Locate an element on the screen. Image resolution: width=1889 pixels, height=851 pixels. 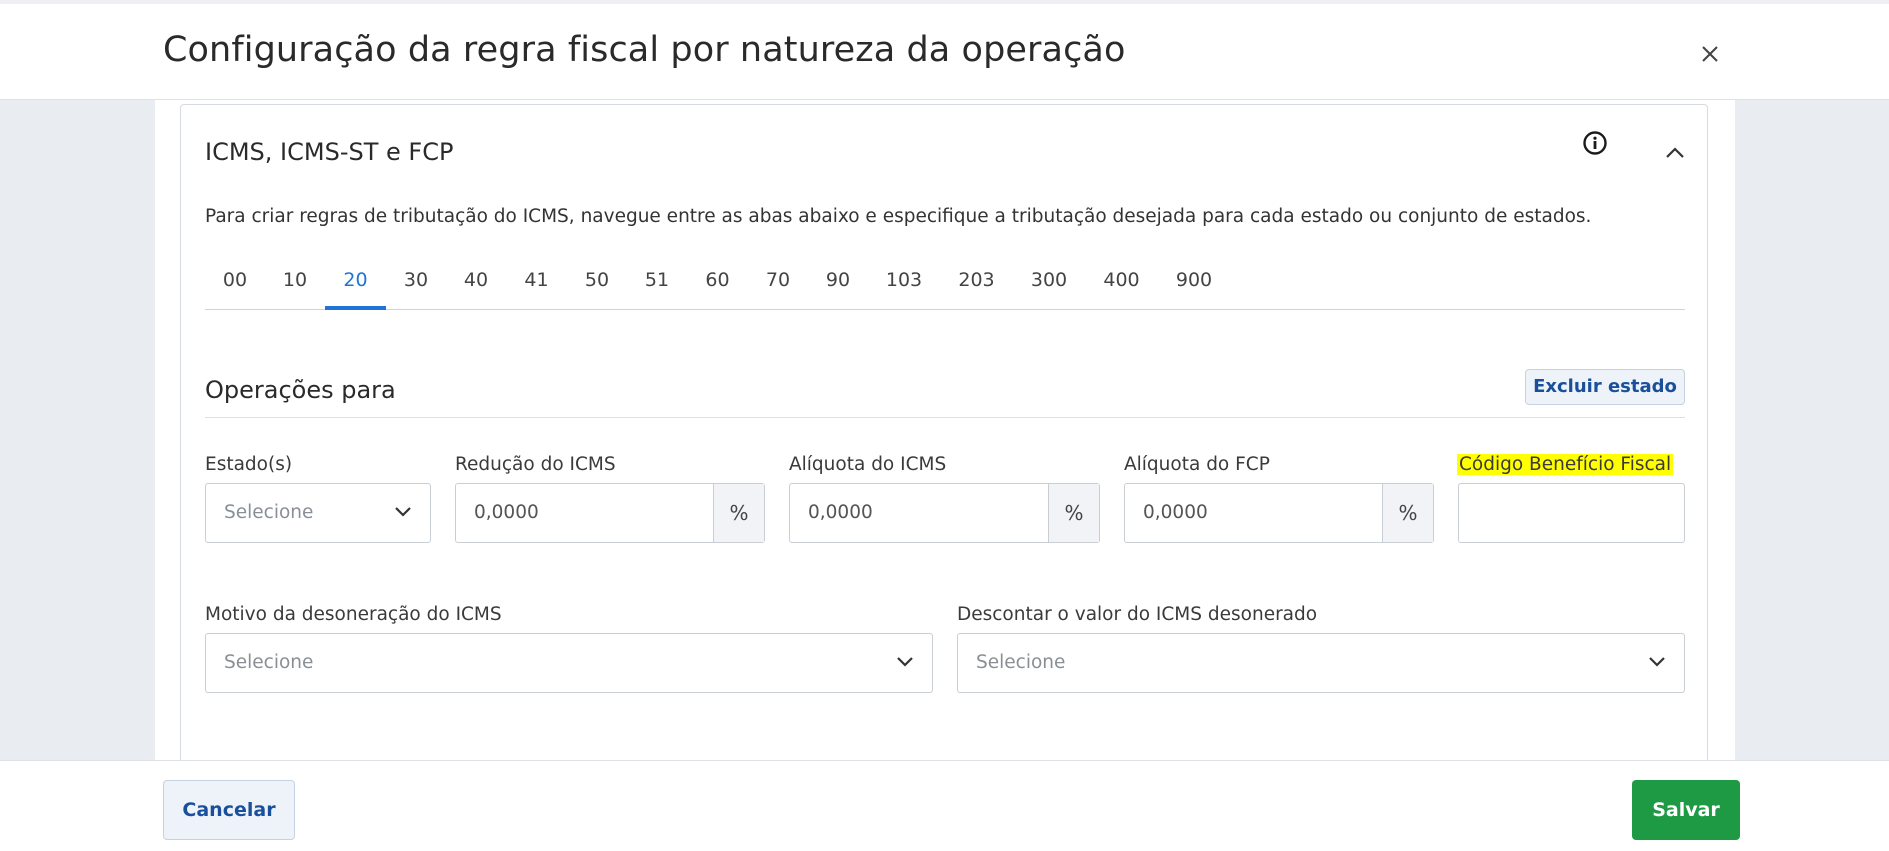
info-icon is located at coordinates (1595, 143).